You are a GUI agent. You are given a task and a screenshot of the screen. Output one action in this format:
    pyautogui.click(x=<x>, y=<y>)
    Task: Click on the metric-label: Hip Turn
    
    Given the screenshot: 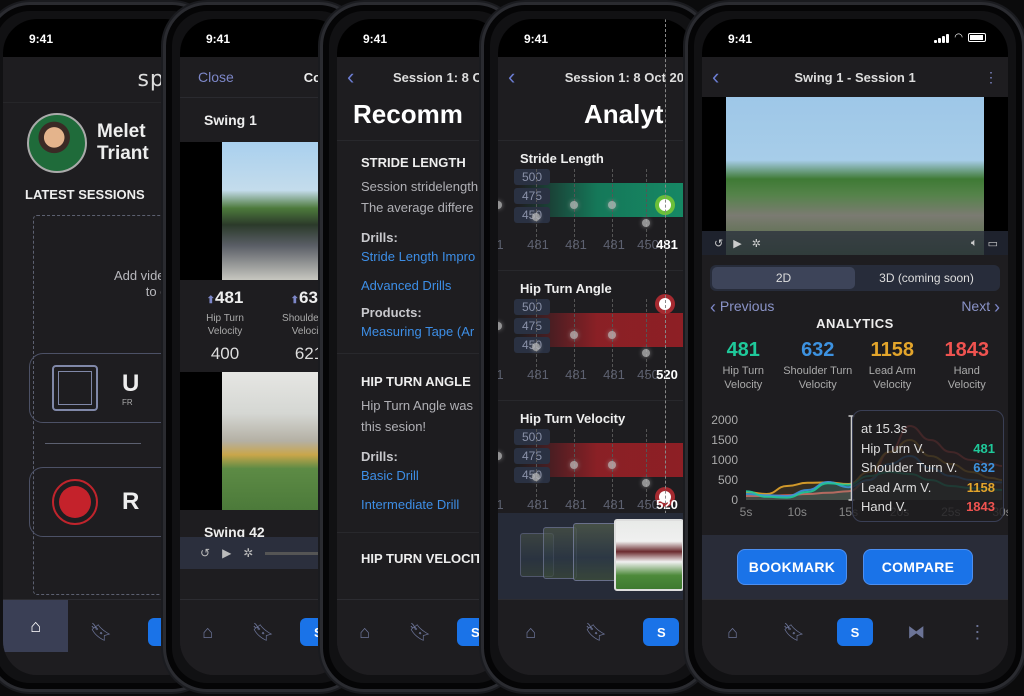 What is the action you would take?
    pyautogui.click(x=743, y=371)
    